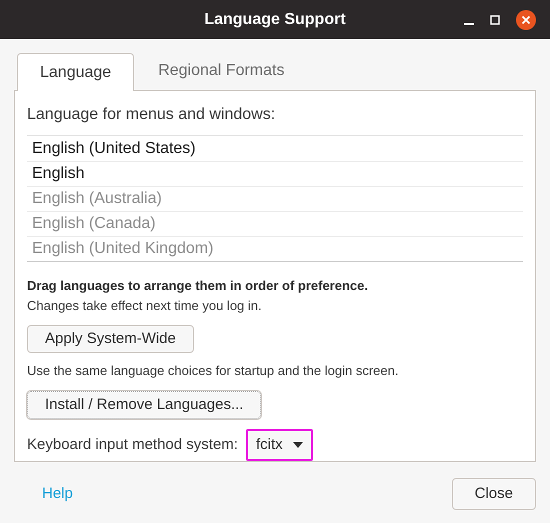 The width and height of the screenshot is (550, 523). Describe the element at coordinates (526, 20) in the screenshot. I see `close-icon` at that location.